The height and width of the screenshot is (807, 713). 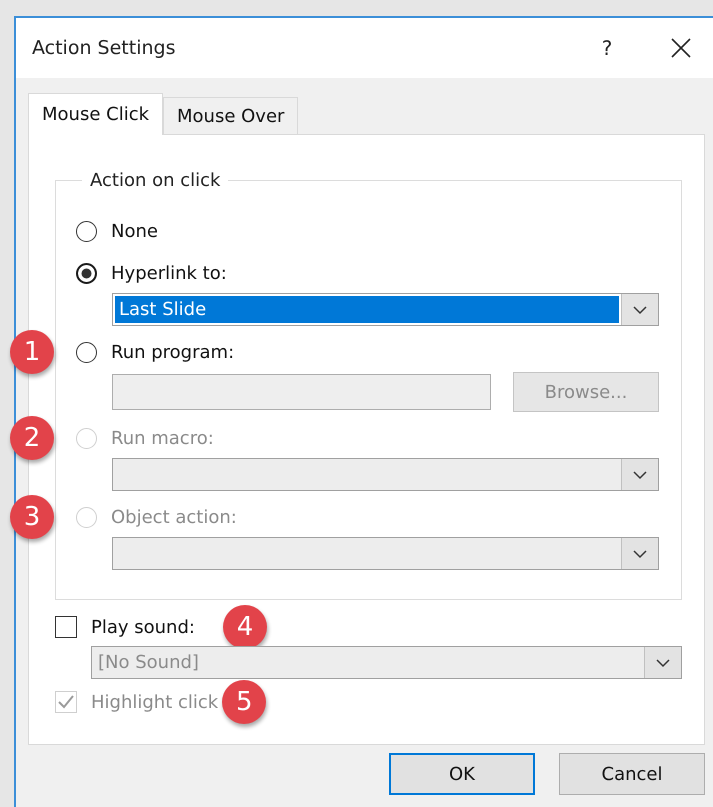 I want to click on option-label: Object action:, so click(x=174, y=517).